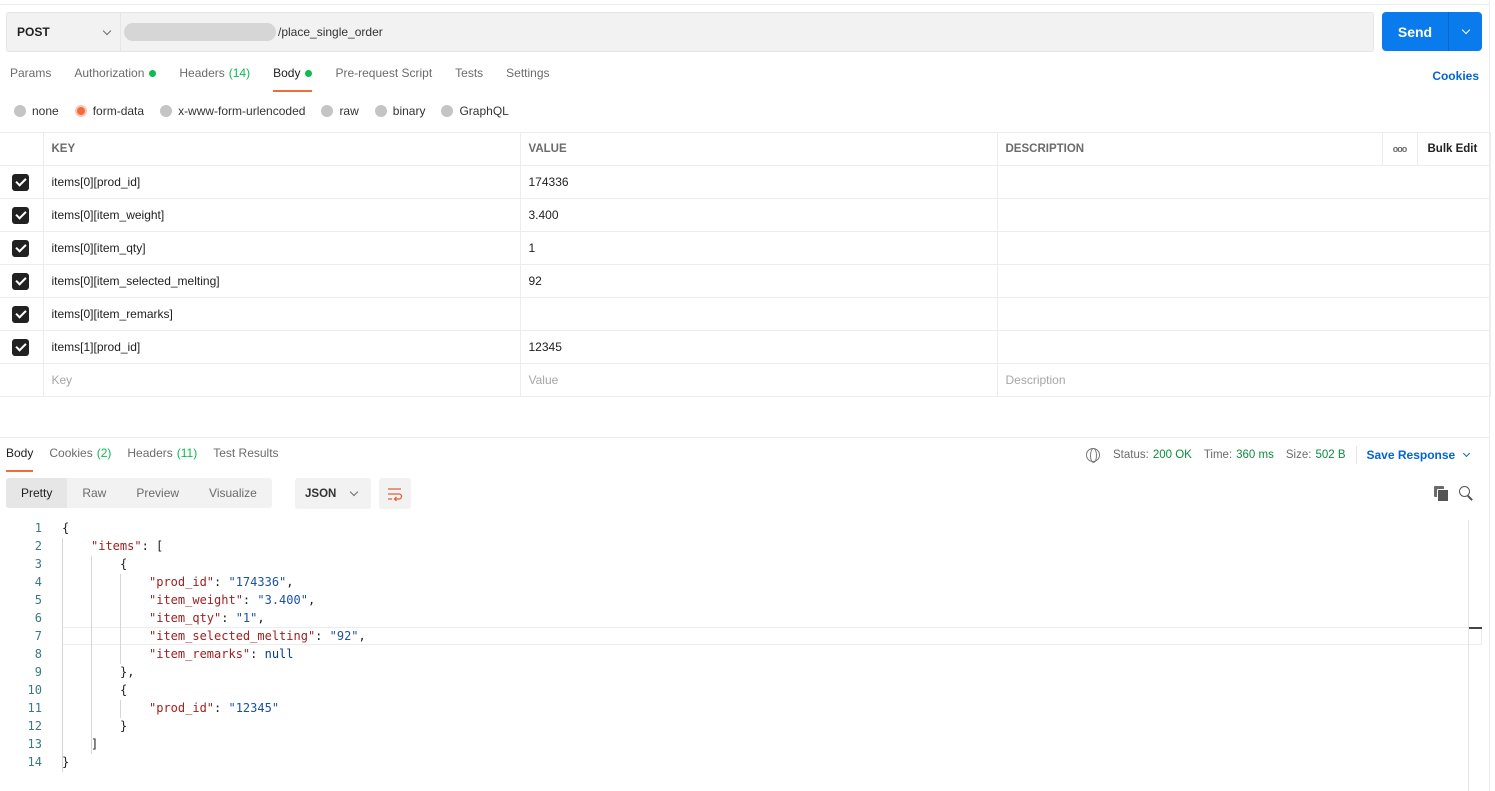 Image resolution: width=1495 pixels, height=791 pixels. I want to click on code-text: "item_selected_melting": "92",, so click(257, 636).